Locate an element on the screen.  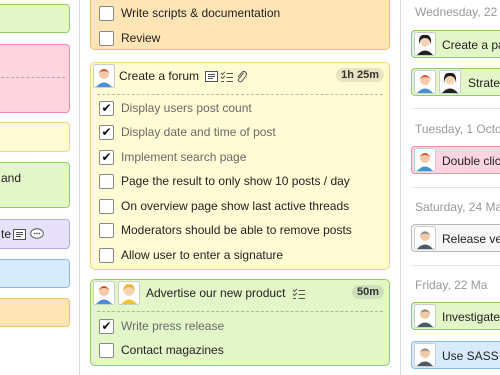
timeline-card: Use SASS is located at coordinates (455, 355).